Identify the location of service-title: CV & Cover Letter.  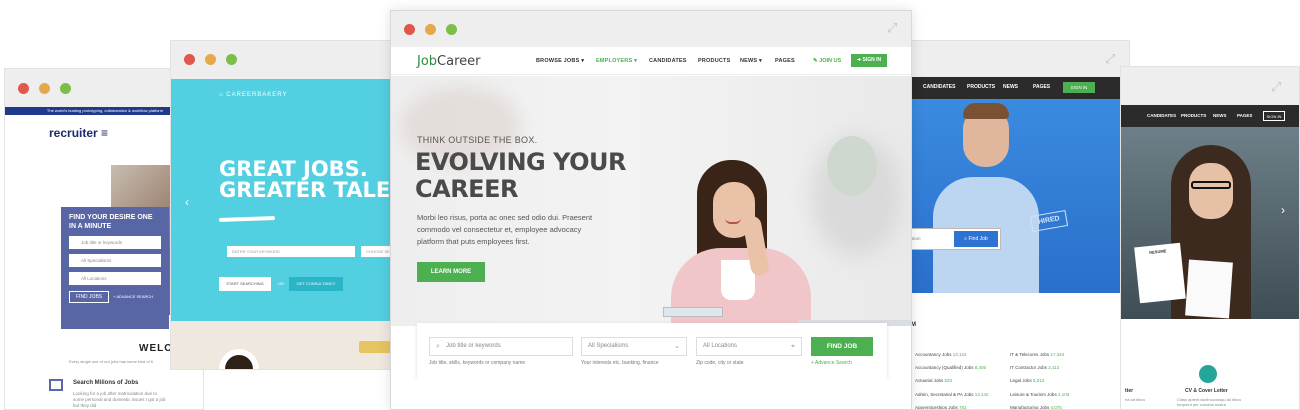
(1206, 391).